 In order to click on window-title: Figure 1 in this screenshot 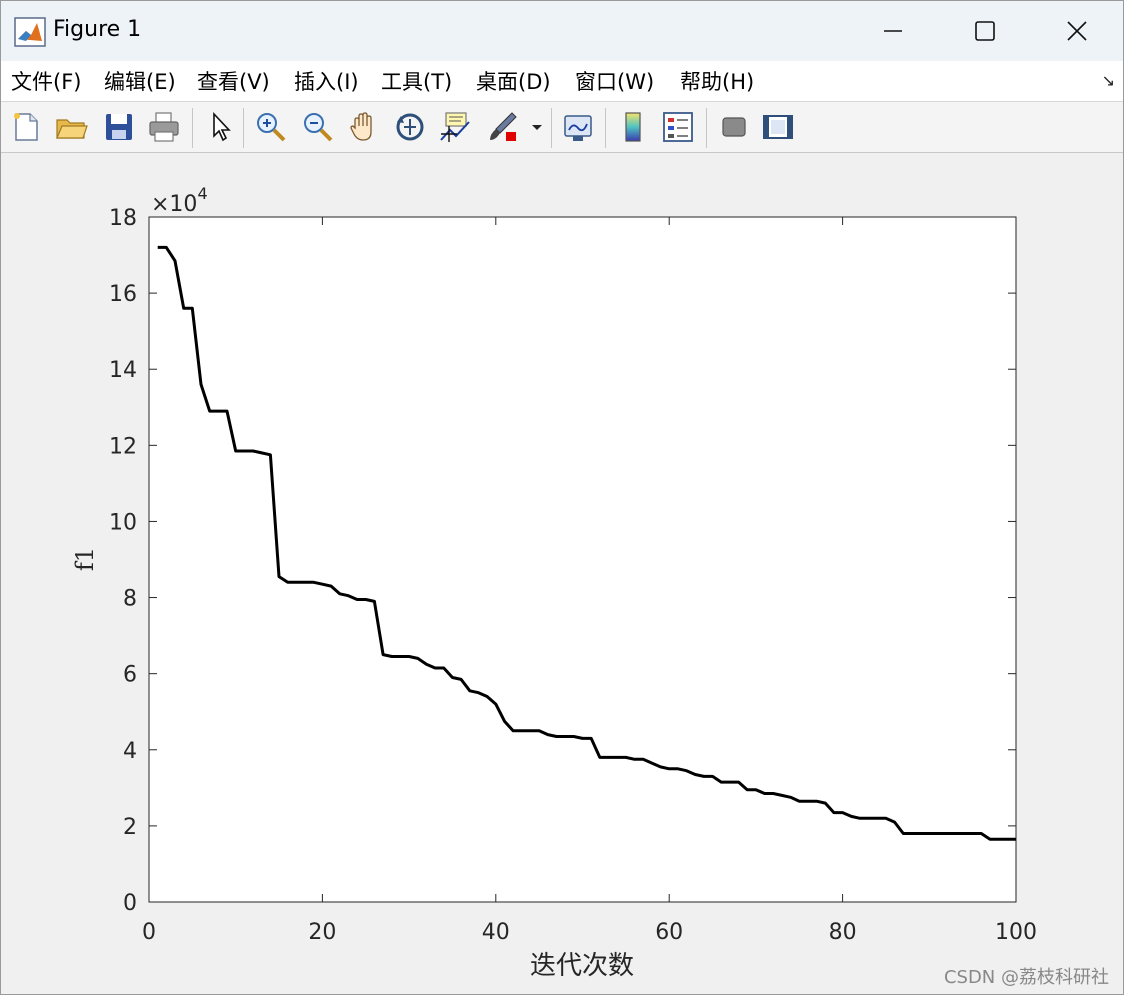, I will do `click(97, 29)`.